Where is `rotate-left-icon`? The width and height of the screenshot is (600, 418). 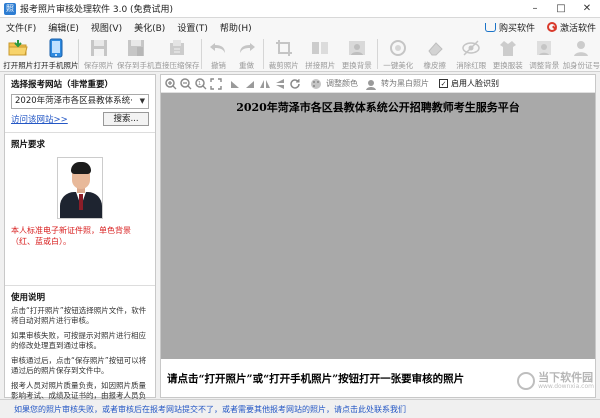 rotate-left-icon is located at coordinates (235, 84).